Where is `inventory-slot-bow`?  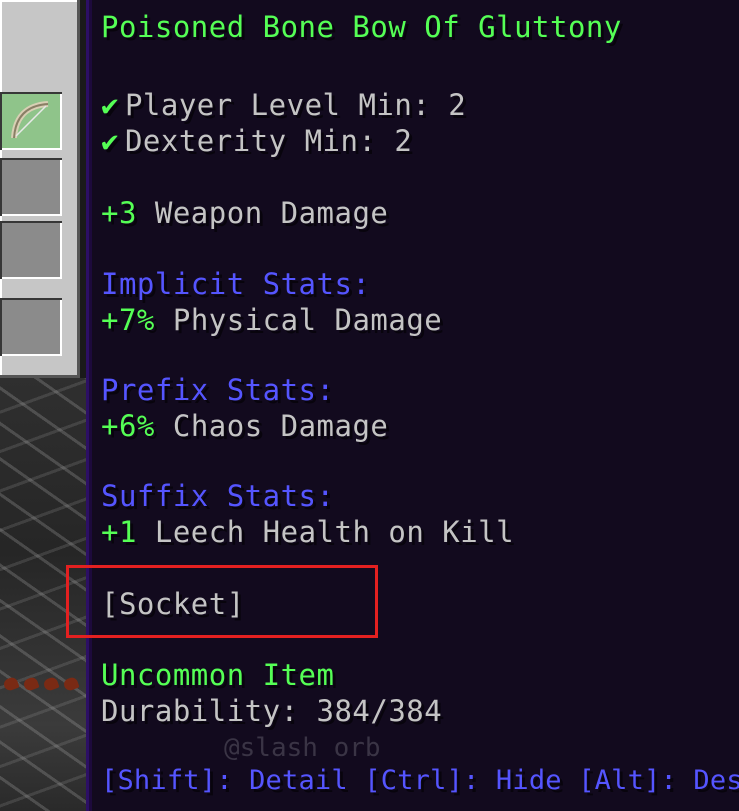 inventory-slot-bow is located at coordinates (31, 121).